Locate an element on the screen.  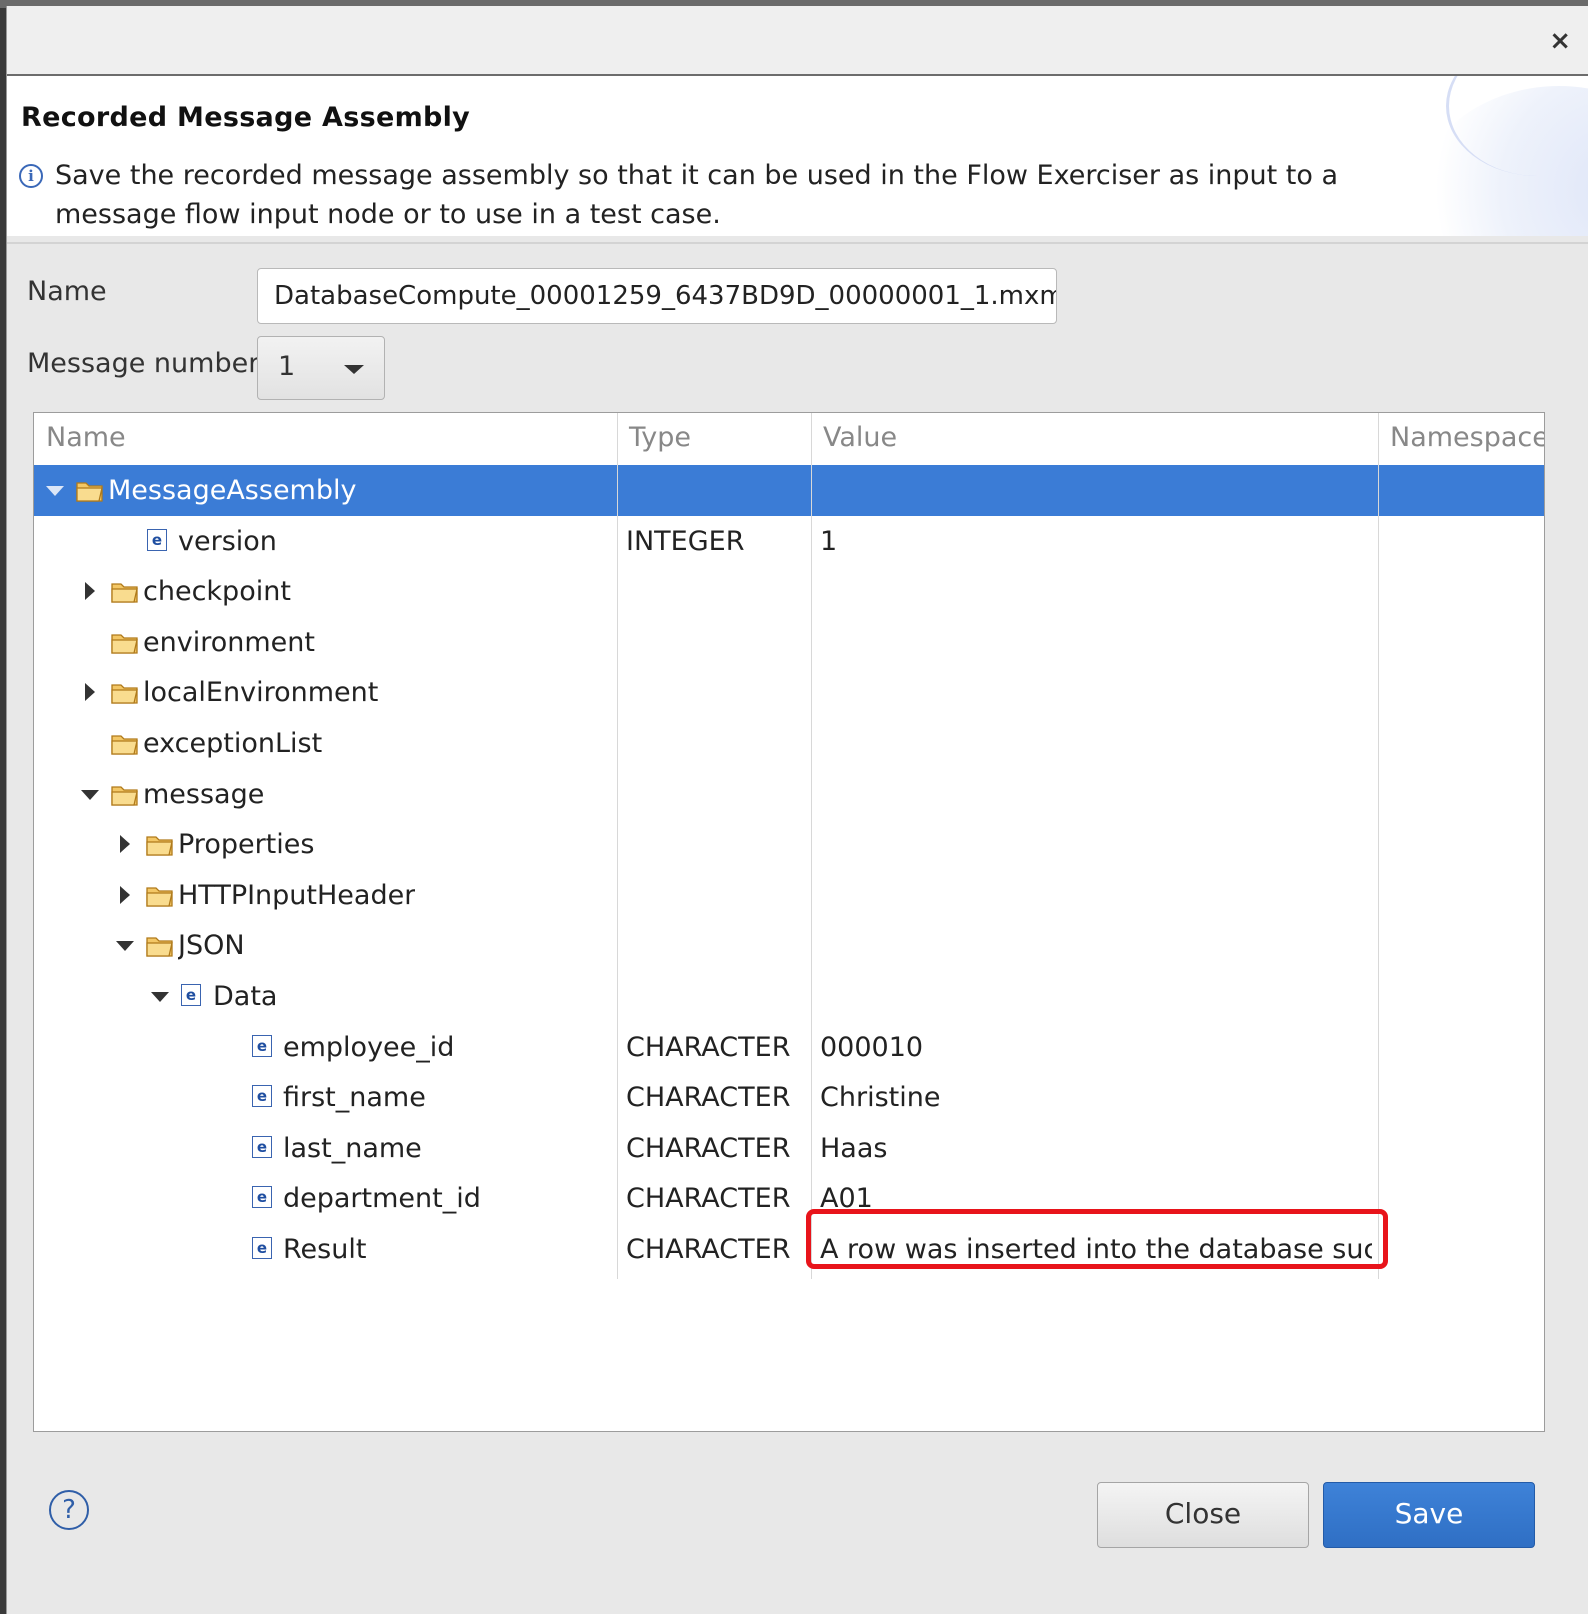
tree-row: exceptionList is located at coordinates (789, 743).